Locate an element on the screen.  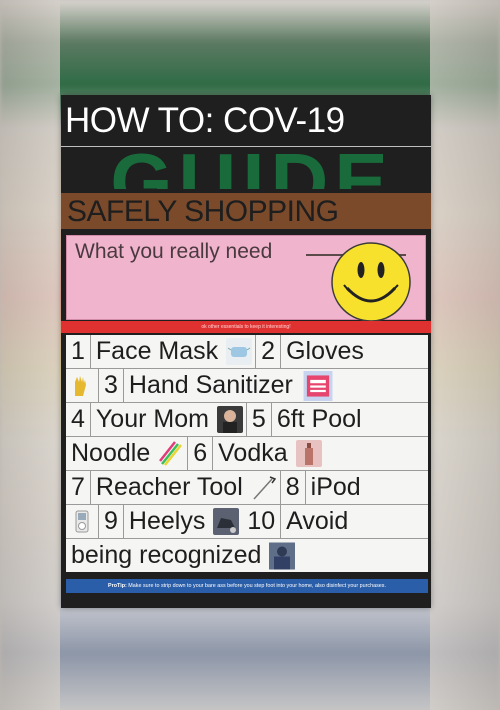
item-face-mask: Face Mask is located at coordinates (157, 351).